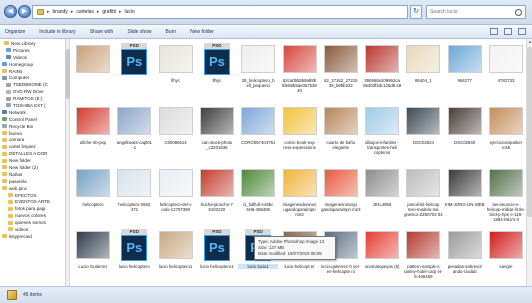  I want to click on search-icon, so click(518, 12).